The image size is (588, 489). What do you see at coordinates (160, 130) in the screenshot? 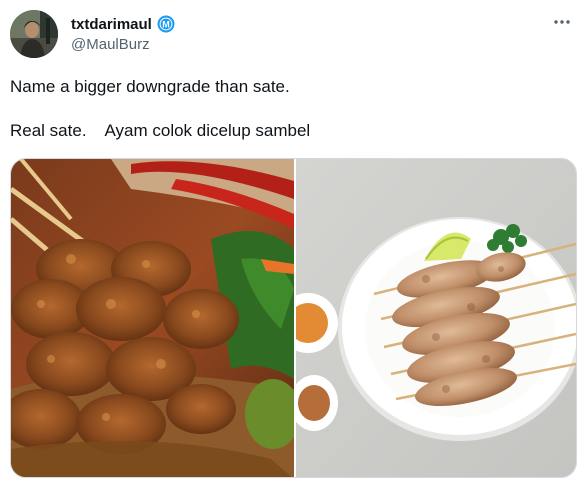
I see `tweet-text-line: Real sate. Ayam colok dicelup sambel` at bounding box center [160, 130].